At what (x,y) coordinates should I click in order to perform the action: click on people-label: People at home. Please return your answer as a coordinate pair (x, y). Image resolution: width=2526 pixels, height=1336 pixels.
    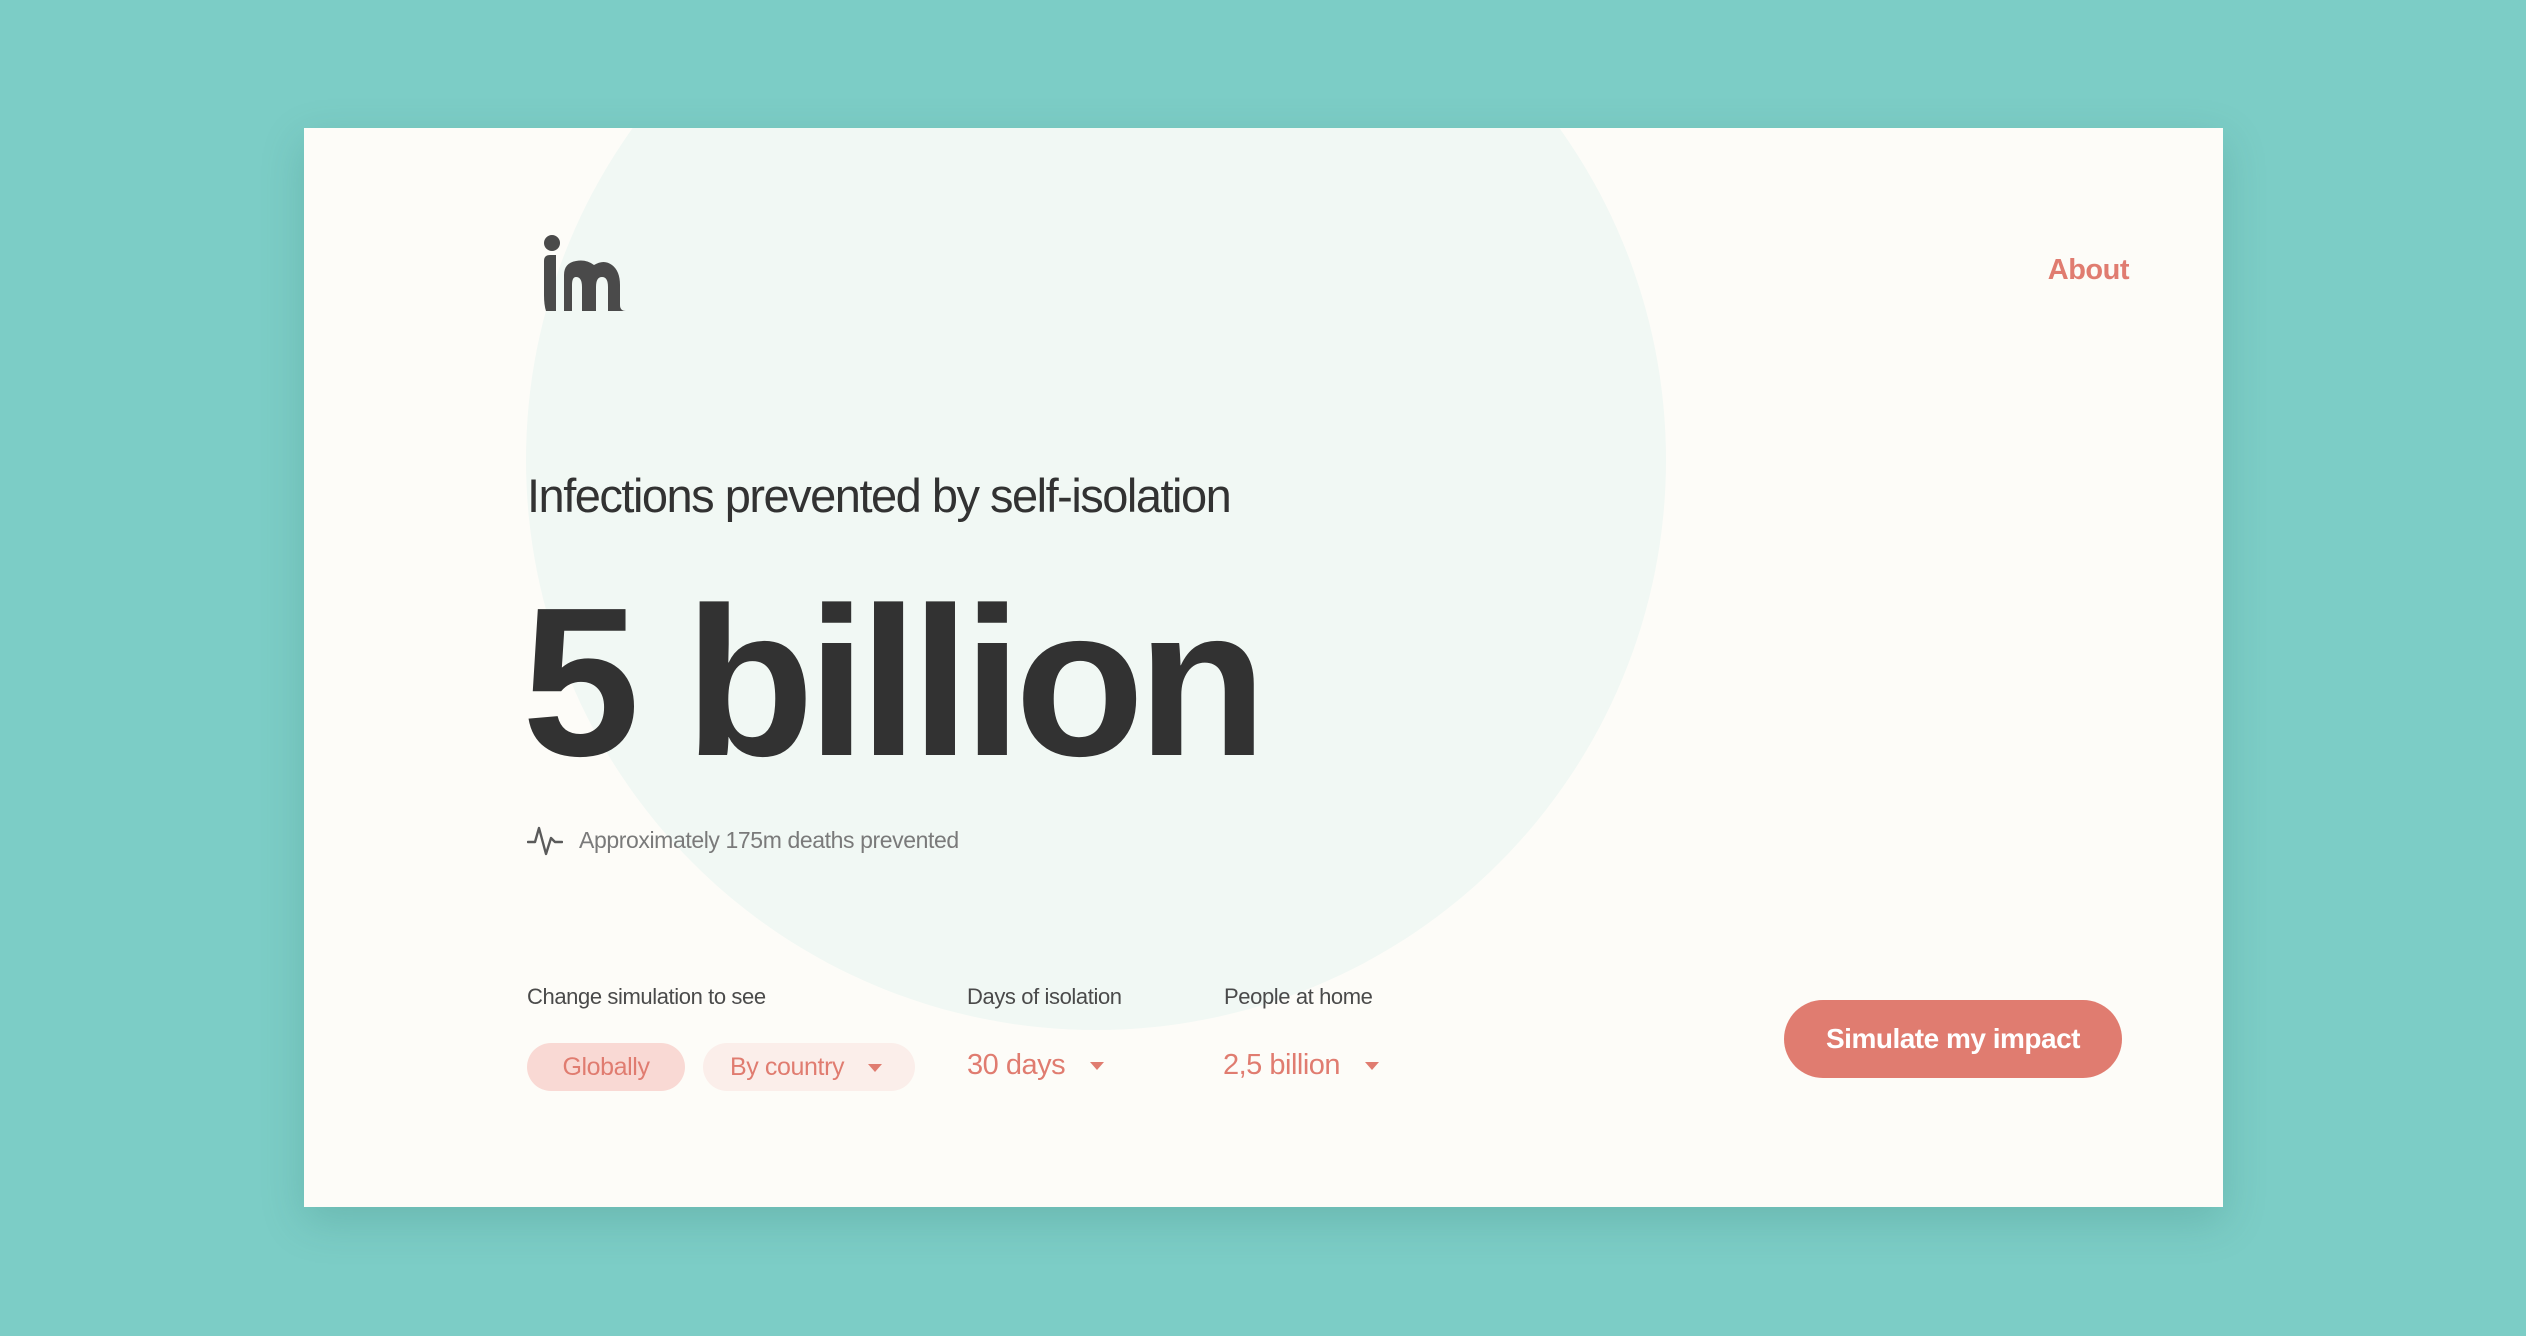
    Looking at the image, I should click on (1298, 996).